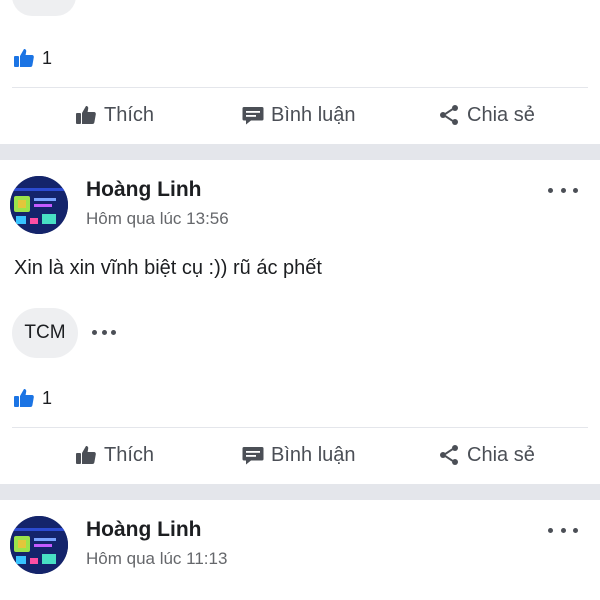  Describe the element at coordinates (44, 8) in the screenshot. I see `comment-chip-partial` at that location.